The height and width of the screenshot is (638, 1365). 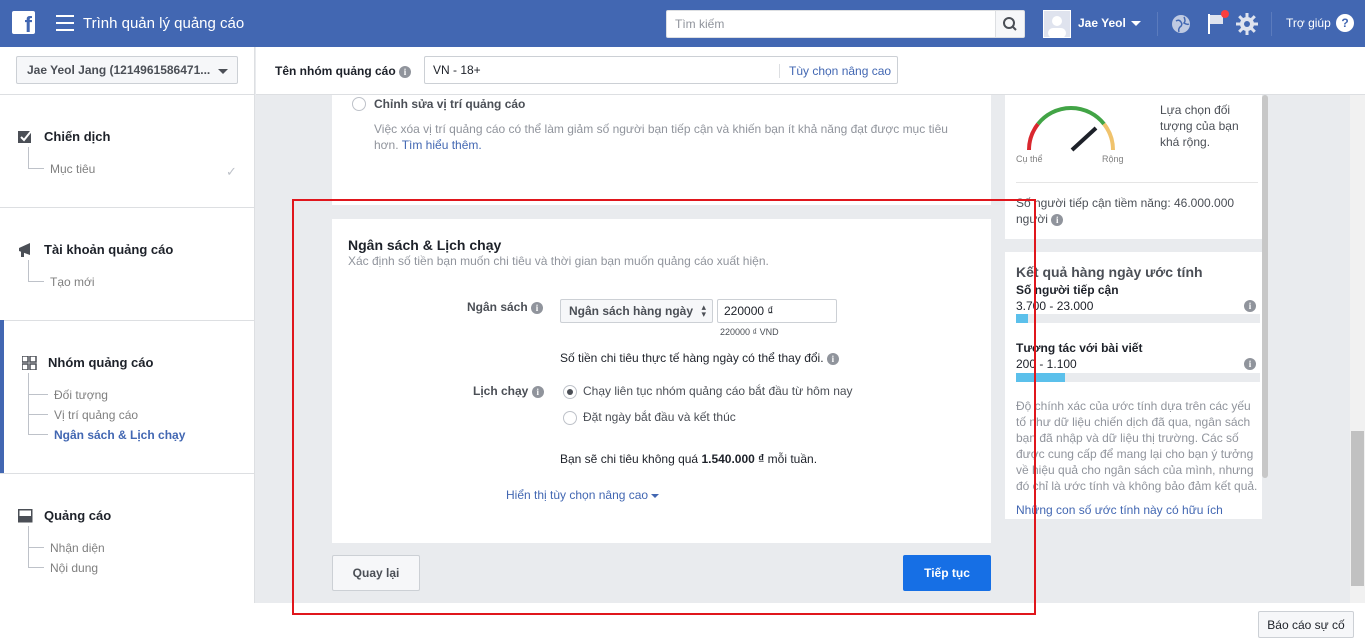 What do you see at coordinates (1040, 377) in the screenshot?
I see `engagement-bar-fill` at bounding box center [1040, 377].